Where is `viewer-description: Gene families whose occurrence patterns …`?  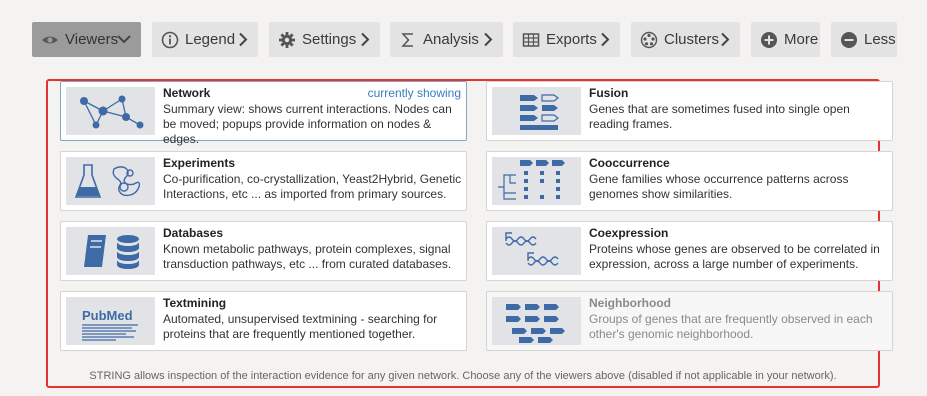 viewer-description: Gene families whose occurrence patterns … is located at coordinates (719, 186).